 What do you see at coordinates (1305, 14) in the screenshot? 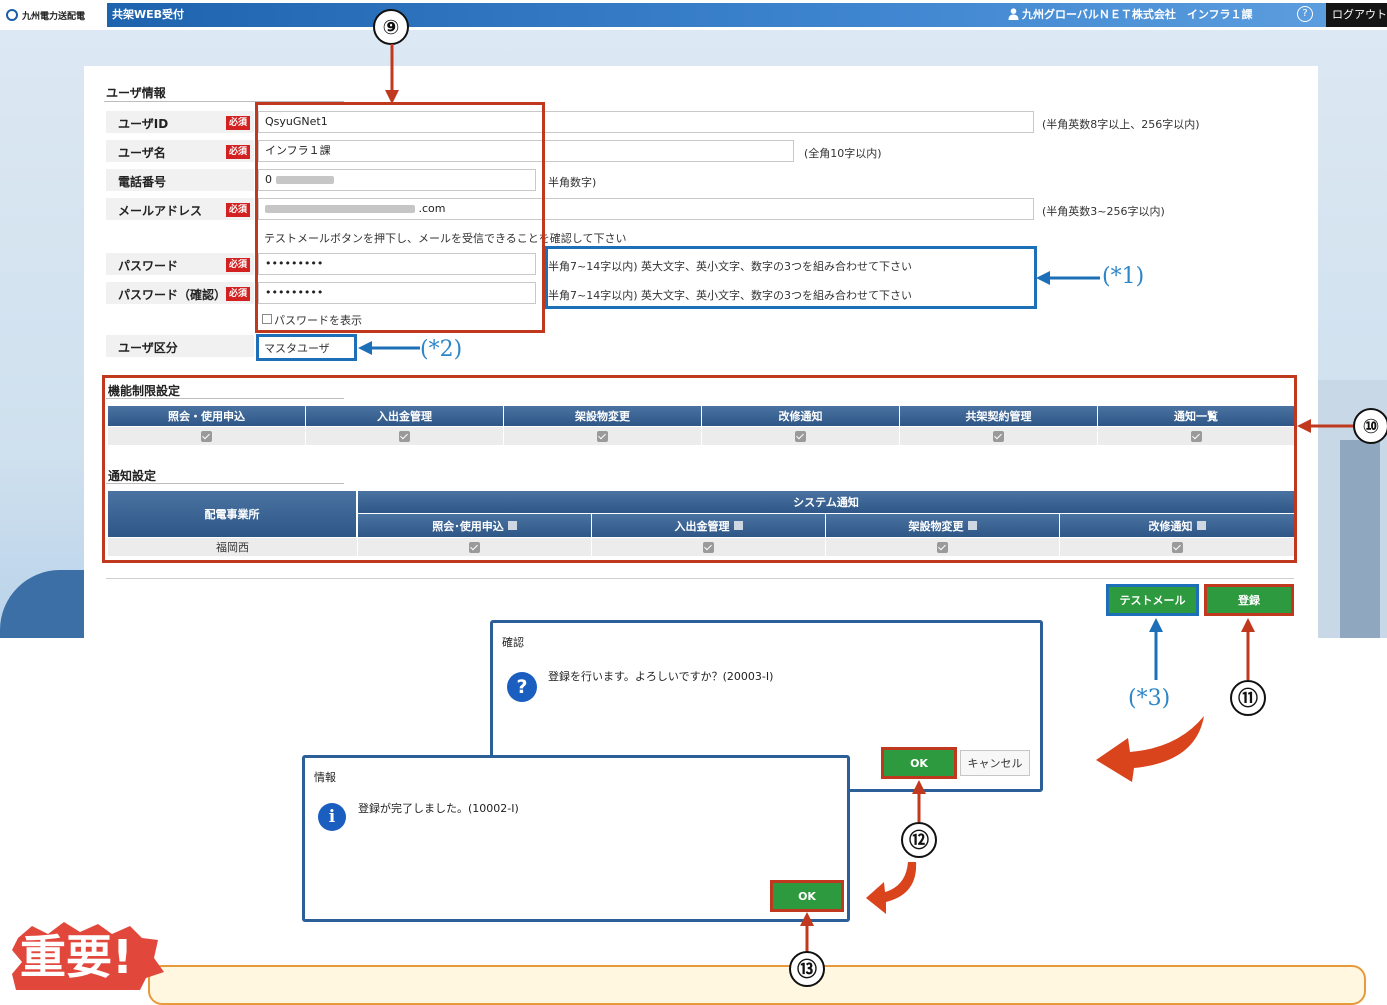
I see `help-icon: ?` at bounding box center [1305, 14].